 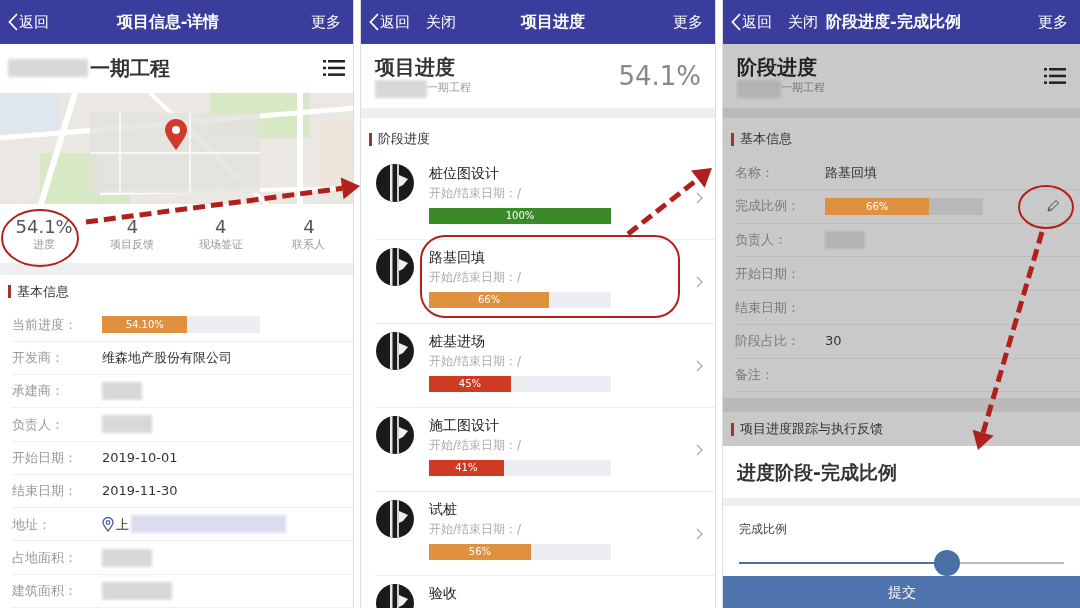 What do you see at coordinates (108, 524) in the screenshot?
I see `location-pin-icon` at bounding box center [108, 524].